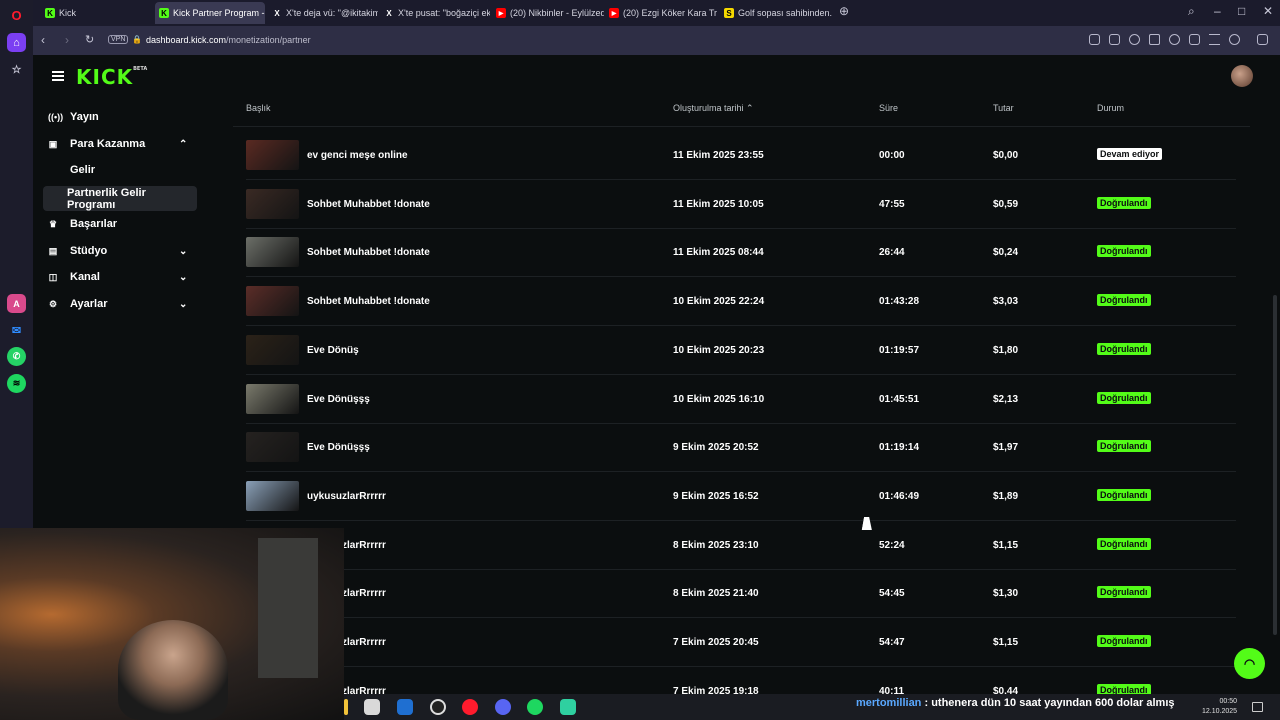 The image size is (1280, 720). What do you see at coordinates (118, 144) in the screenshot?
I see `sidebar-item-para-kazanma: ▣ Para Kazanma ⌃` at bounding box center [118, 144].